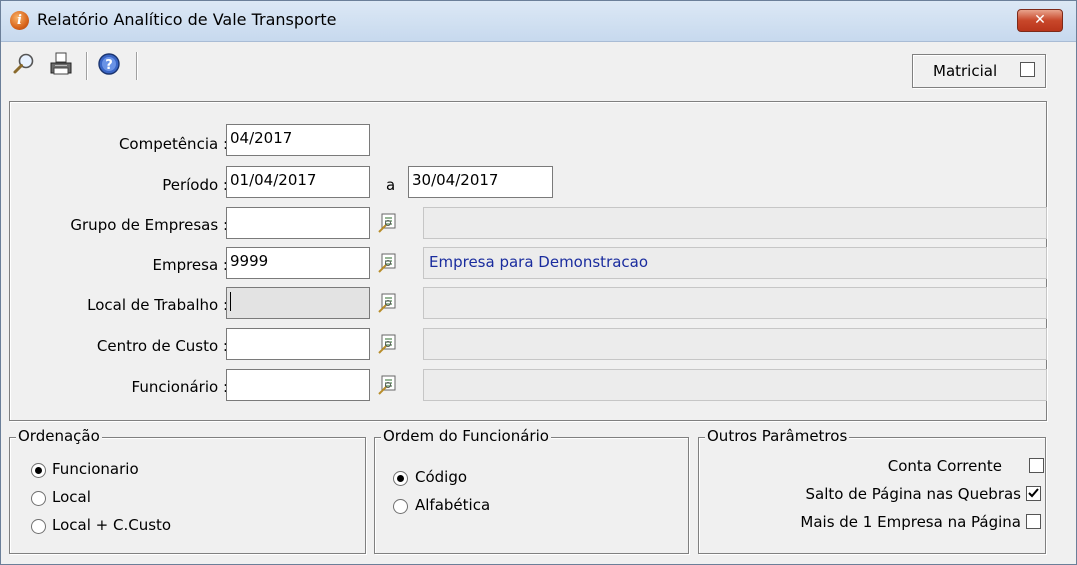  I want to click on radio-funcionario, so click(38, 470).